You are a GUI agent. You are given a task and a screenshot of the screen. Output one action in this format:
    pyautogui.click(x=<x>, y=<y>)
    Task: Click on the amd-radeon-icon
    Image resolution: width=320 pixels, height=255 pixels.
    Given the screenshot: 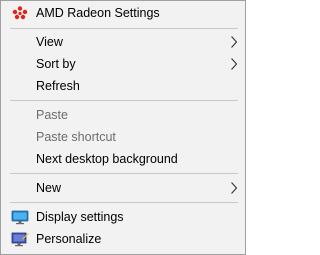 What is the action you would take?
    pyautogui.click(x=20, y=13)
    